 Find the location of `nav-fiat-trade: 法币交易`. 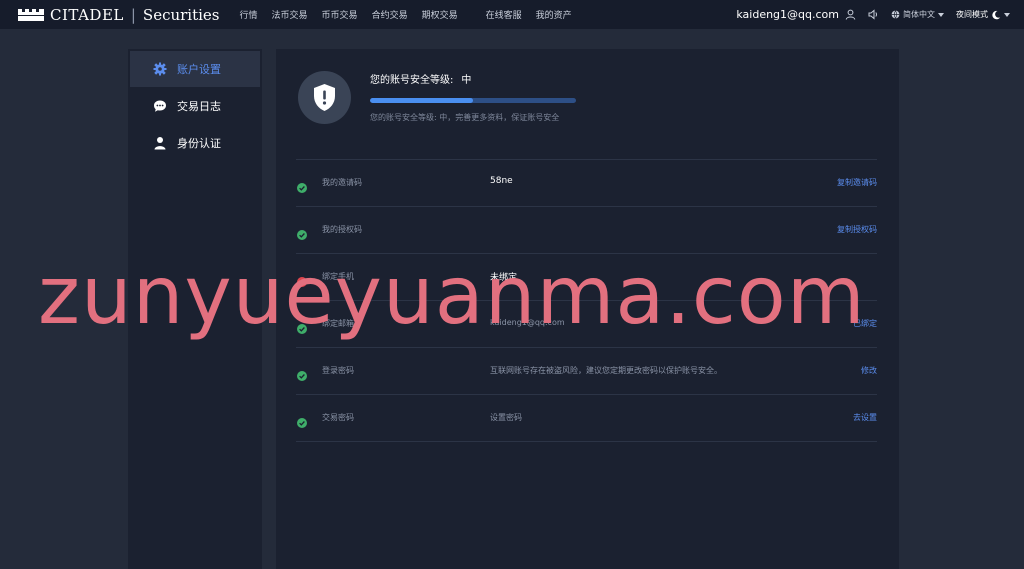

nav-fiat-trade: 法币交易 is located at coordinates (290, 14).